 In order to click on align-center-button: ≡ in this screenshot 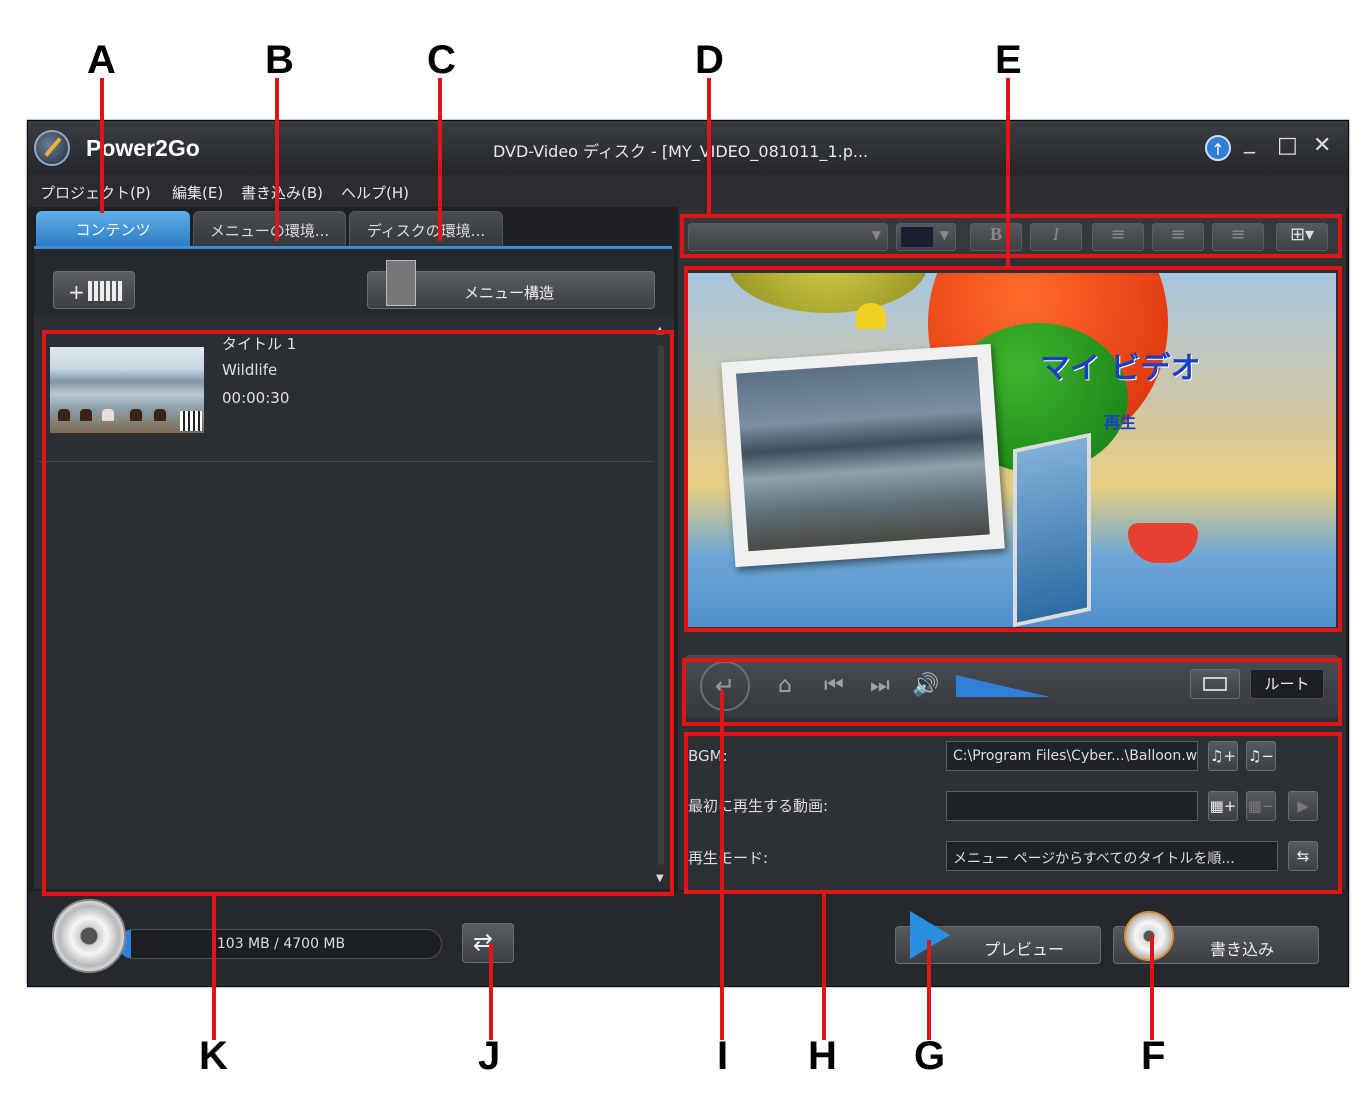, I will do `click(1178, 237)`.